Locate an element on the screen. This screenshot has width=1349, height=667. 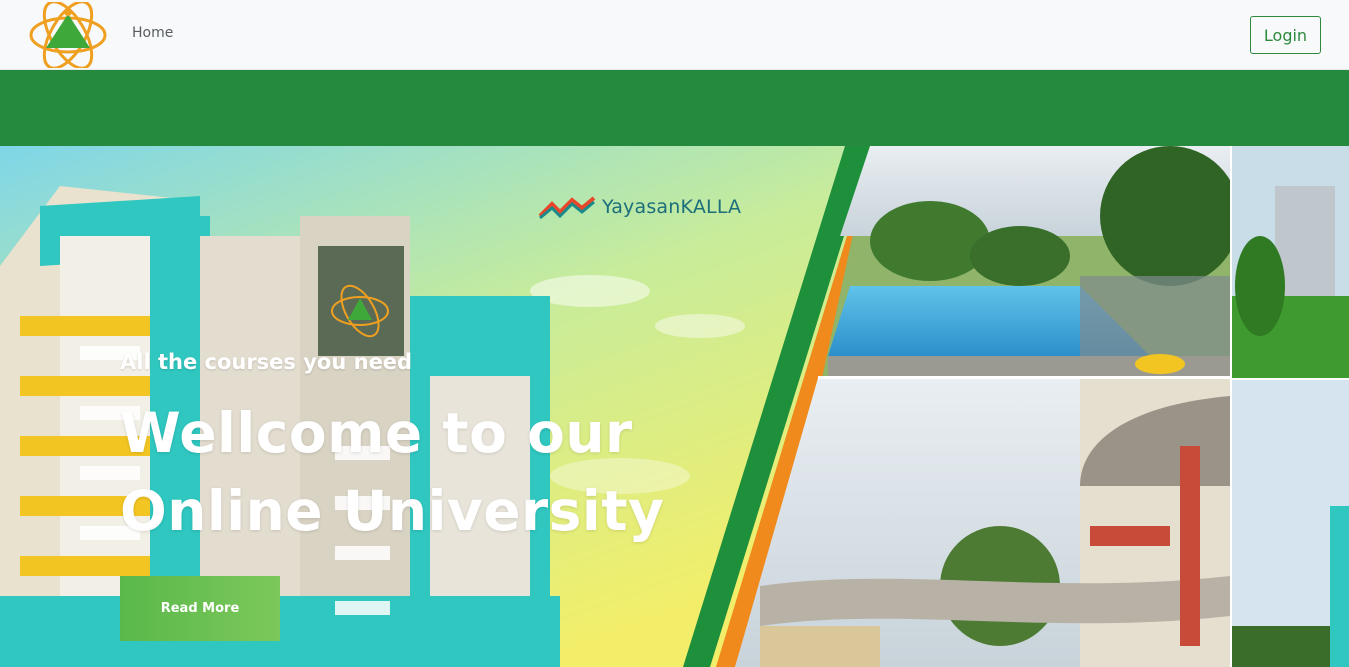
brand-name-a: Yayasan is located at coordinates (641, 207).